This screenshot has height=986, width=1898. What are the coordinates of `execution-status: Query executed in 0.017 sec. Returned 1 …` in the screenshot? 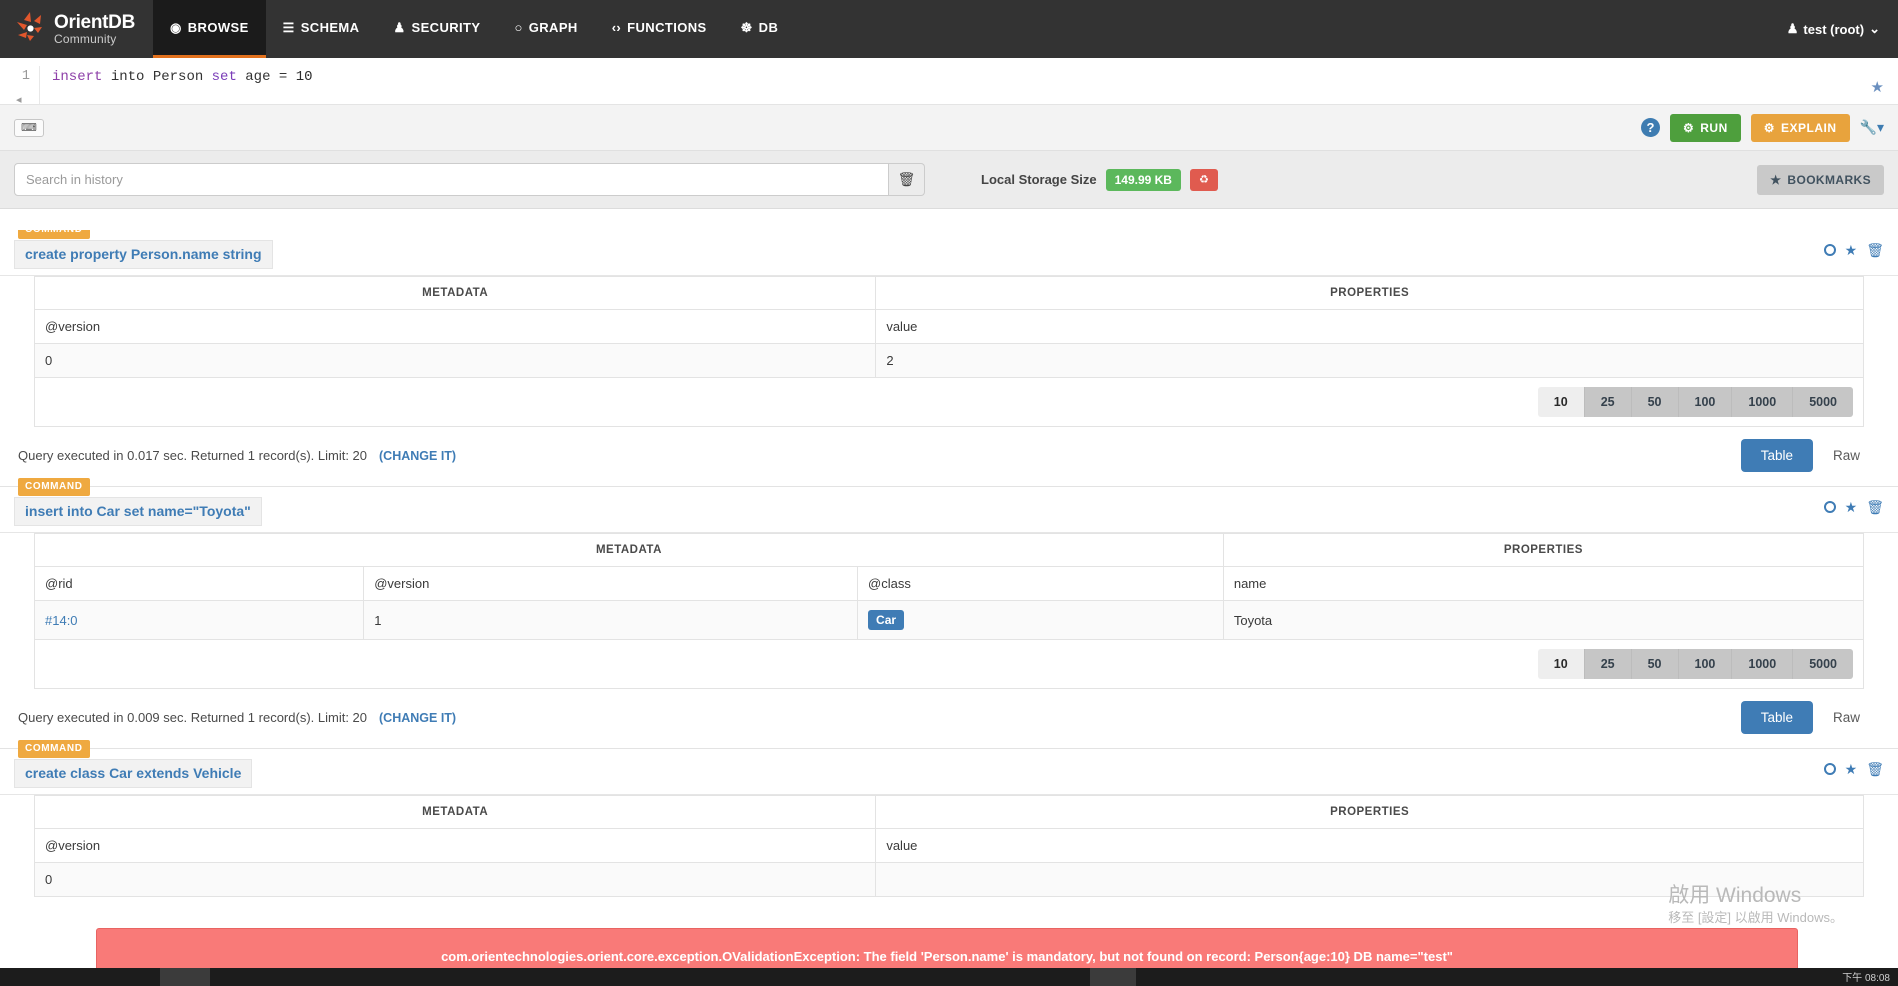 It's located at (193, 455).